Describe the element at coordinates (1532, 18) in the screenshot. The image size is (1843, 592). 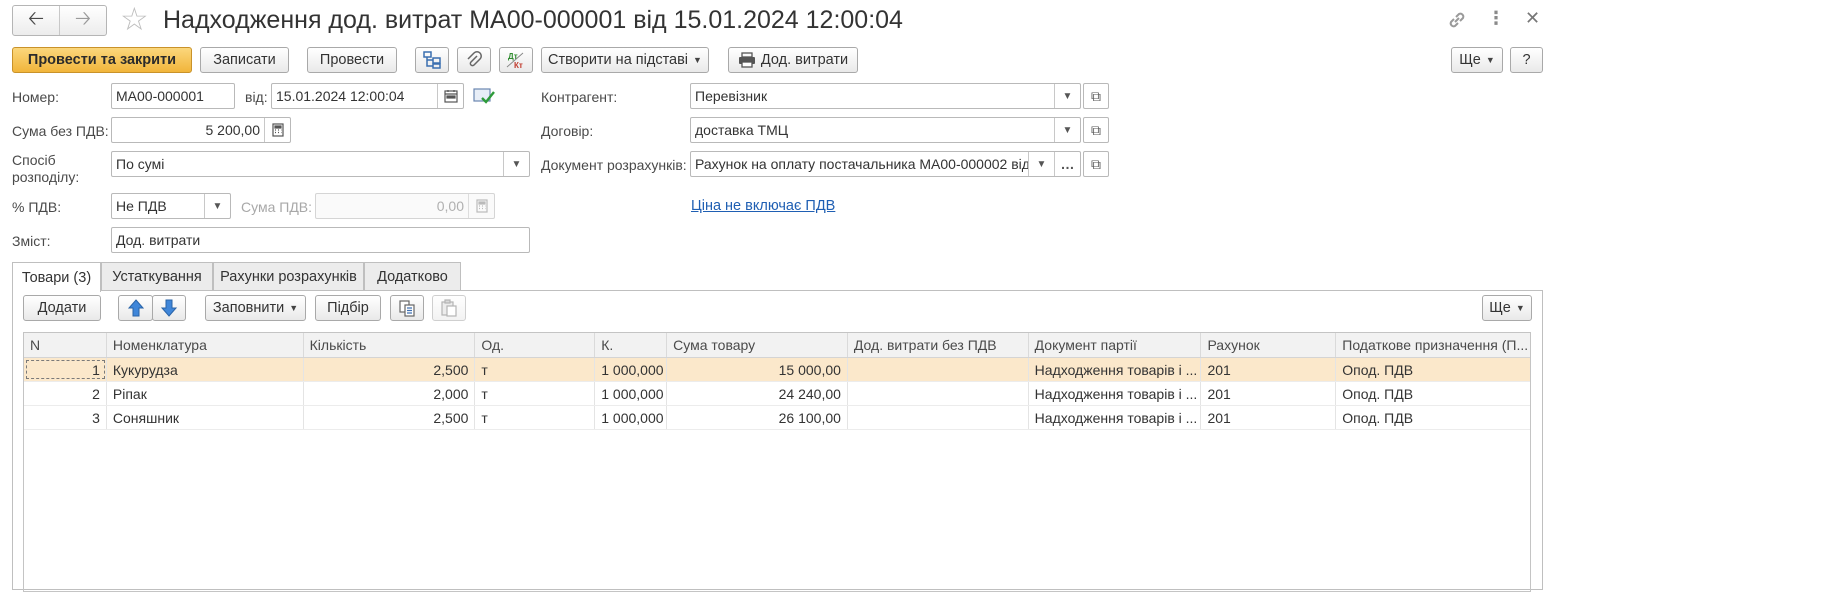
I see `close-icon: ✕` at that location.